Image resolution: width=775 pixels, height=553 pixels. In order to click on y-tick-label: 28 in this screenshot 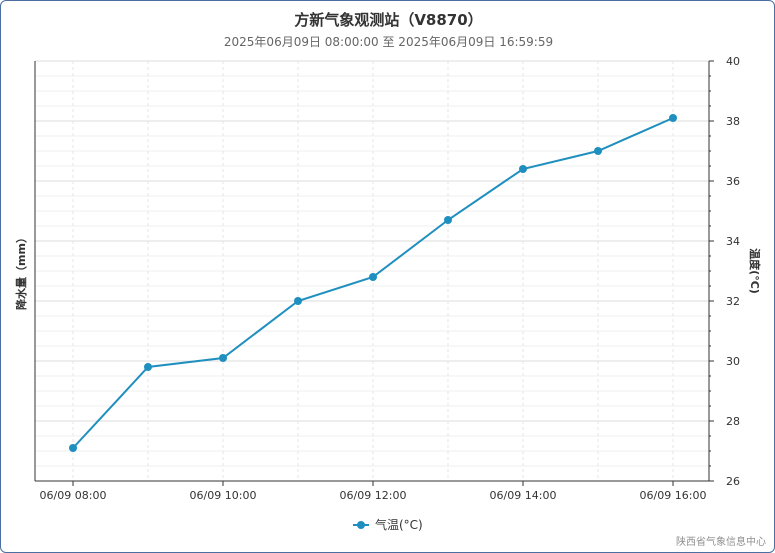, I will do `click(733, 421)`.